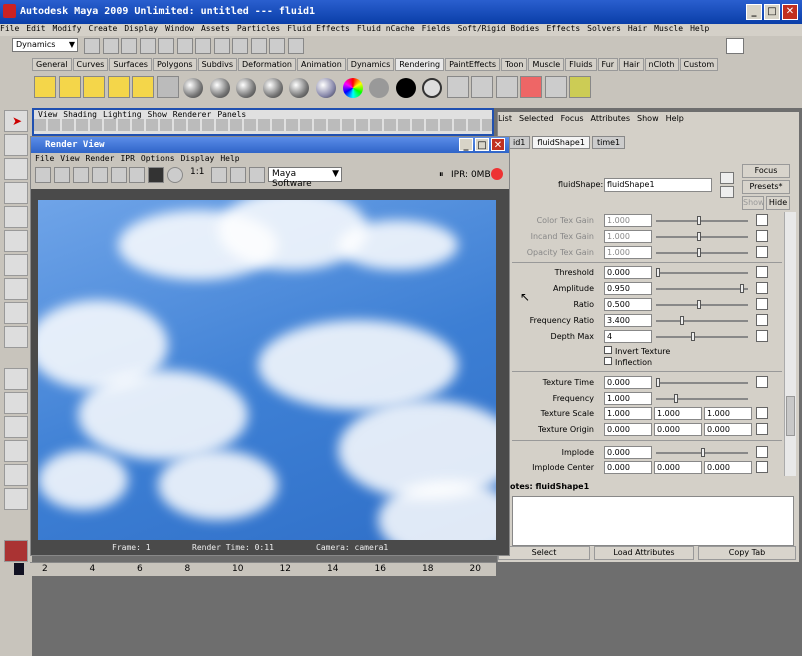 The width and height of the screenshot is (802, 656). What do you see at coordinates (628, 382) in the screenshot?
I see `texture-time-field: 0.000` at bounding box center [628, 382].